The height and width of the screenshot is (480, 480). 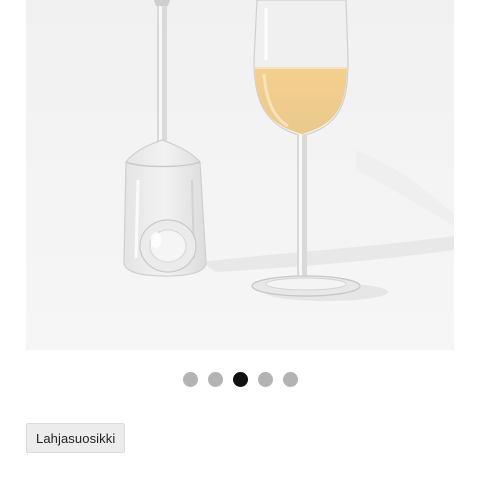 I want to click on carousel-dots, so click(x=240, y=380).